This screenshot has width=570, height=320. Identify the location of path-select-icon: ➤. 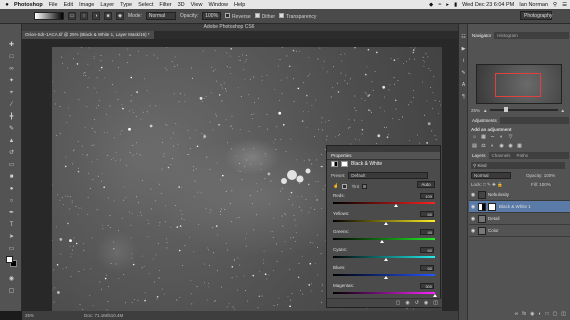
(11, 237).